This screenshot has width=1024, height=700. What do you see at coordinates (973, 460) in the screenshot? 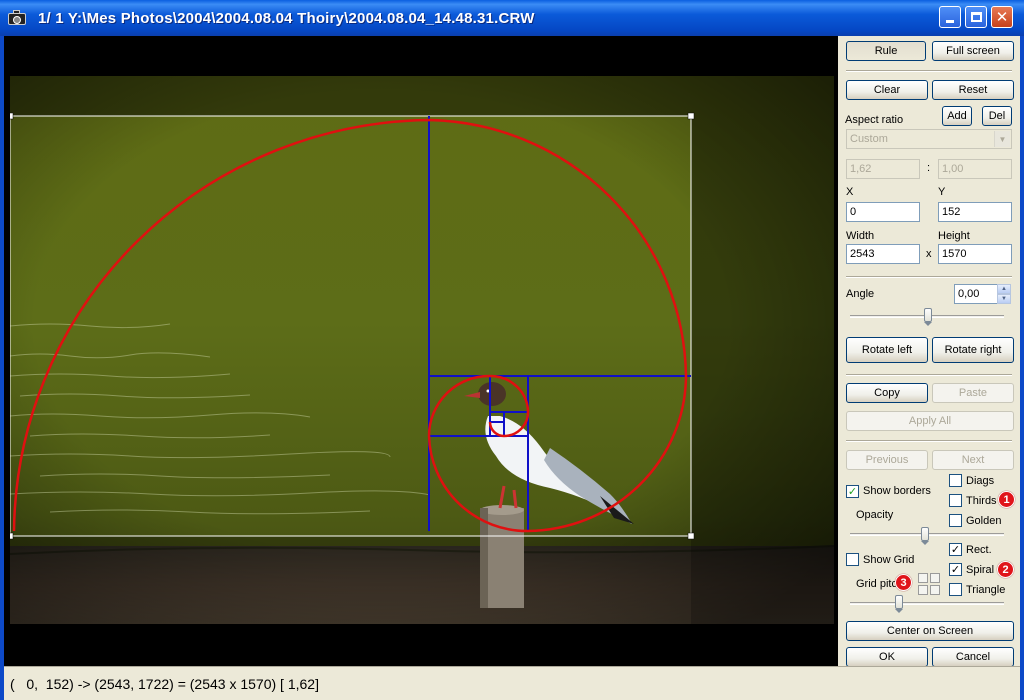
I see `next-button: Next` at bounding box center [973, 460].